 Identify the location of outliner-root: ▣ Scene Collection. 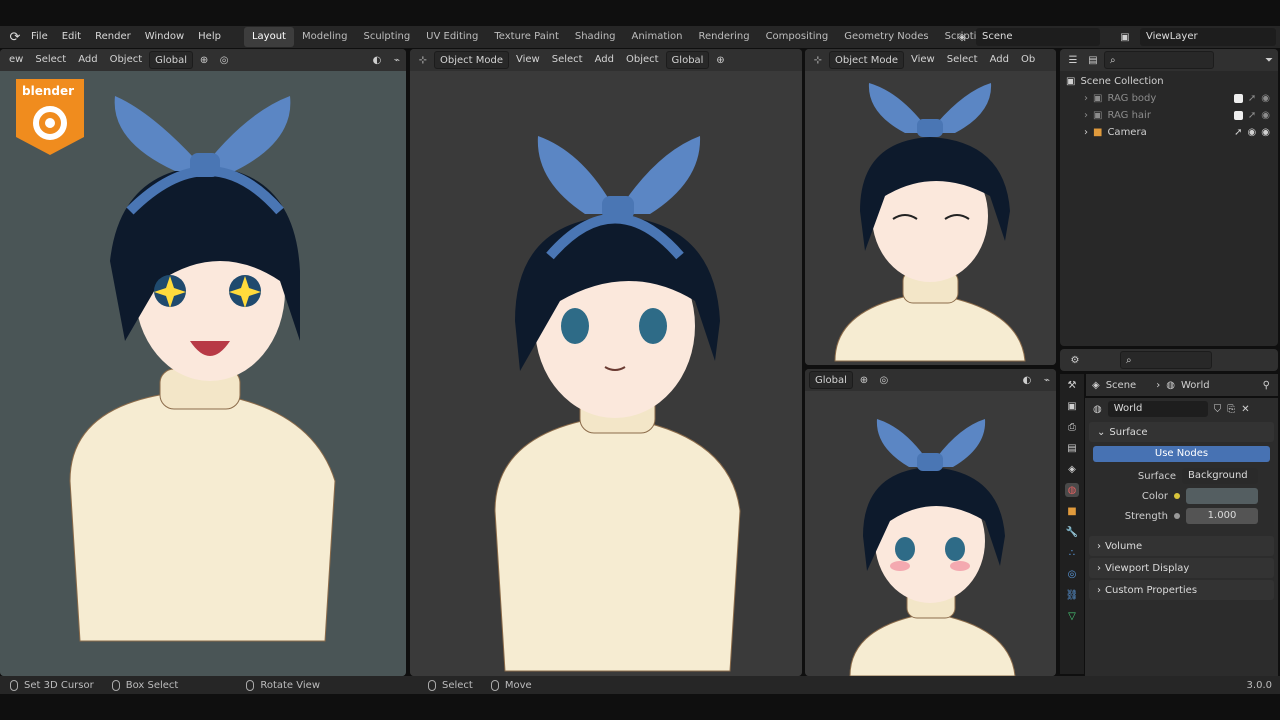
(1169, 81).